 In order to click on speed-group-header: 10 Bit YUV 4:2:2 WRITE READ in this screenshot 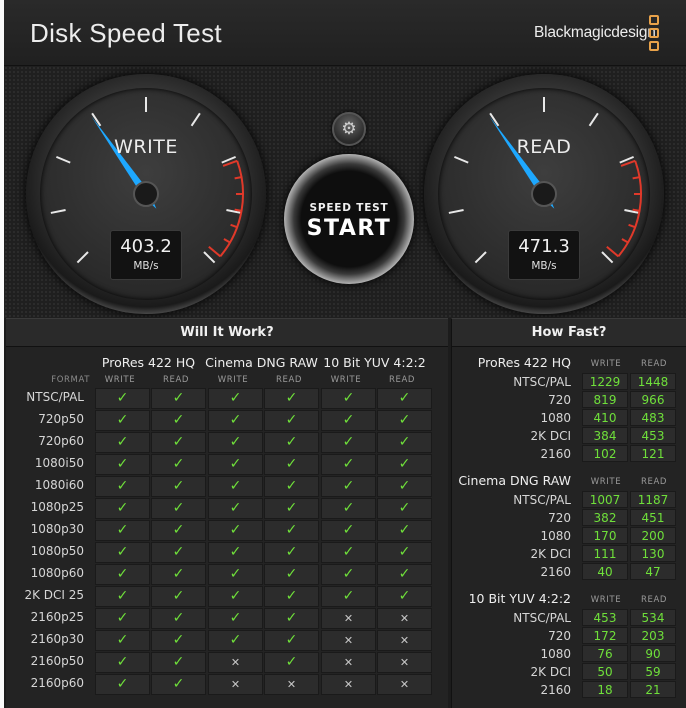, I will do `click(569, 599)`.